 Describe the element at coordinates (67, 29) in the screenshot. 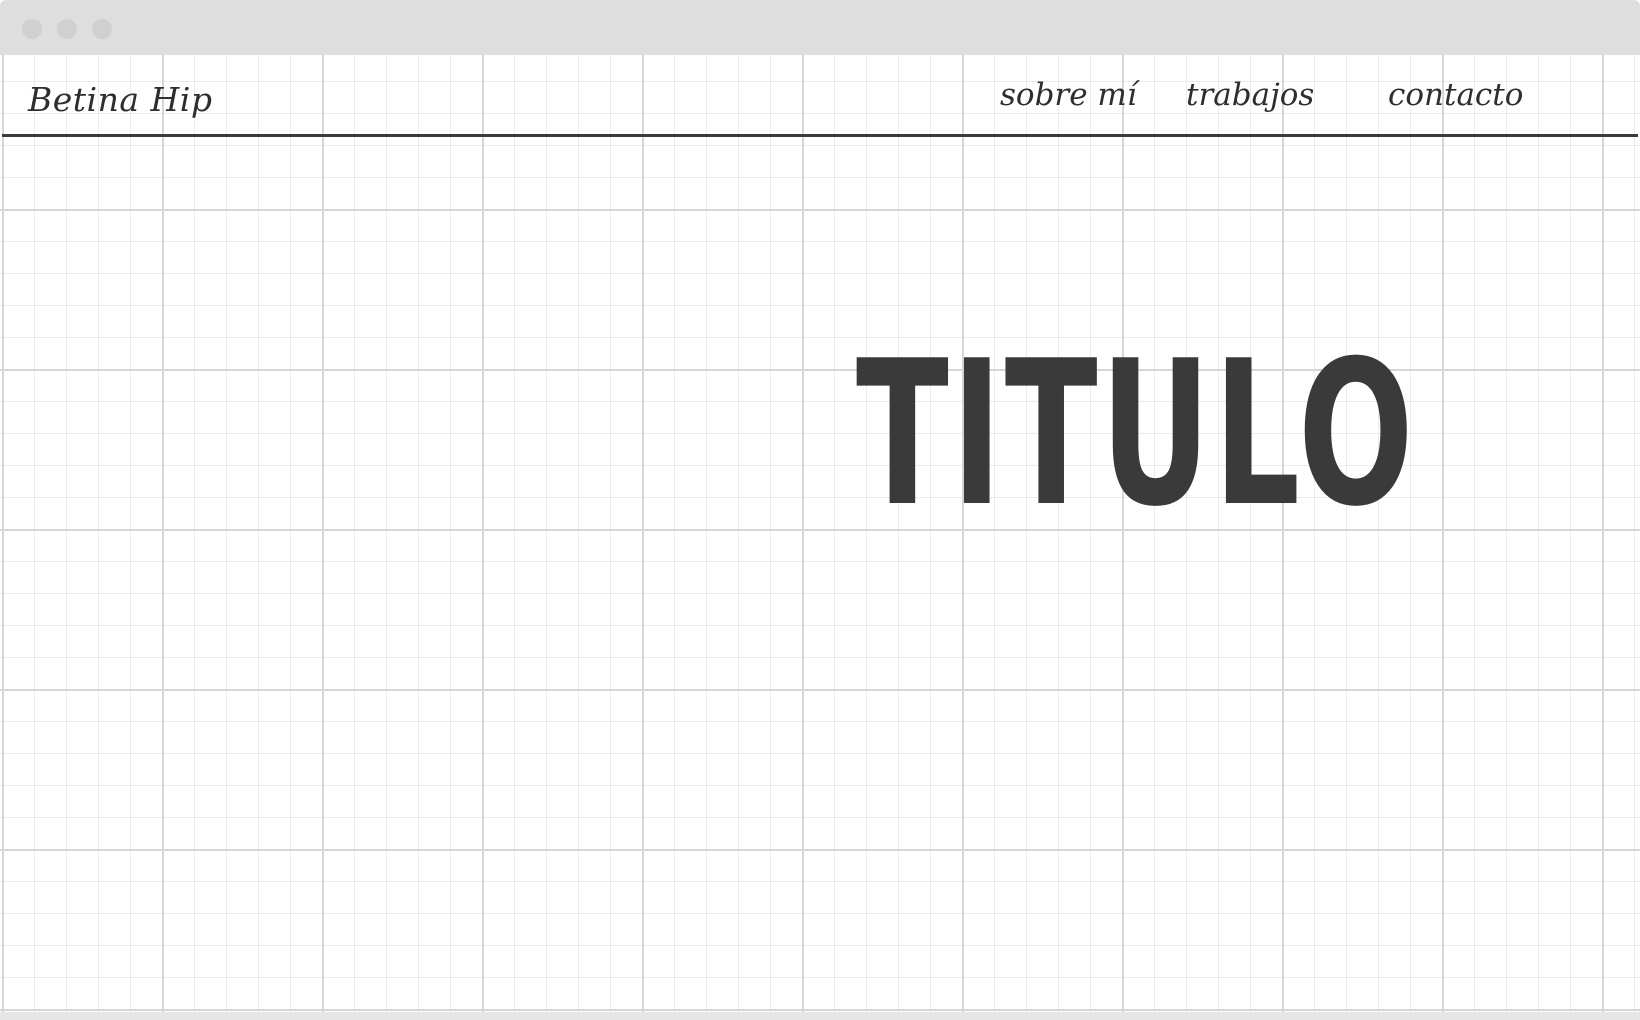

I see `minimize-window-button` at that location.